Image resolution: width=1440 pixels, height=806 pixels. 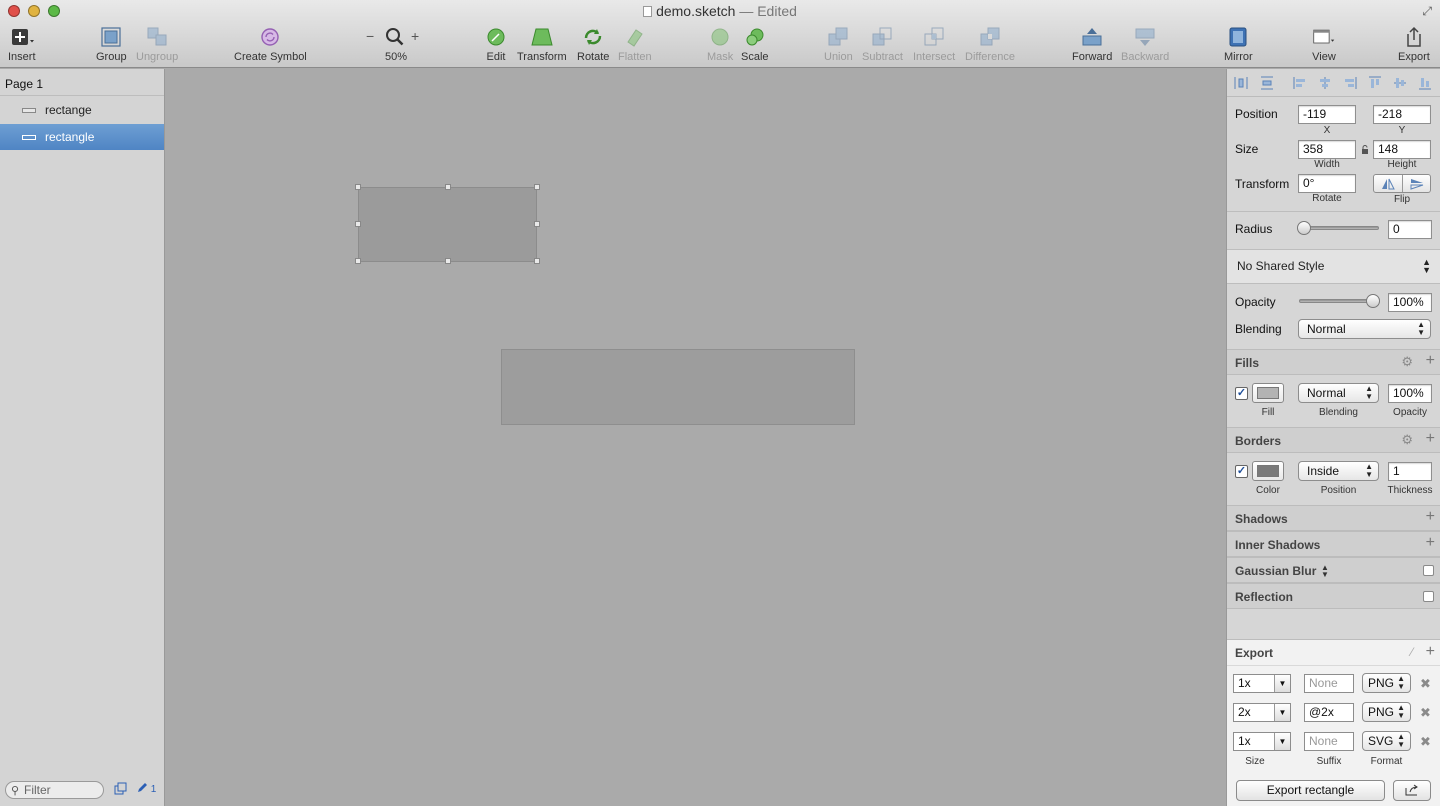 I want to click on scale-button: Scale, so click(x=755, y=44).